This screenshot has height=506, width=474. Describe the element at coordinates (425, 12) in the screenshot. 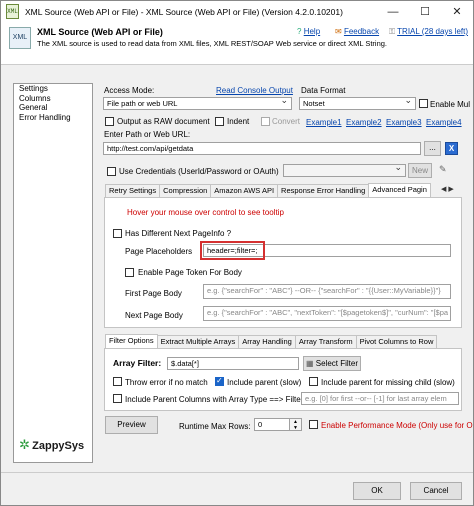

I see `maximize-button: ☐` at that location.